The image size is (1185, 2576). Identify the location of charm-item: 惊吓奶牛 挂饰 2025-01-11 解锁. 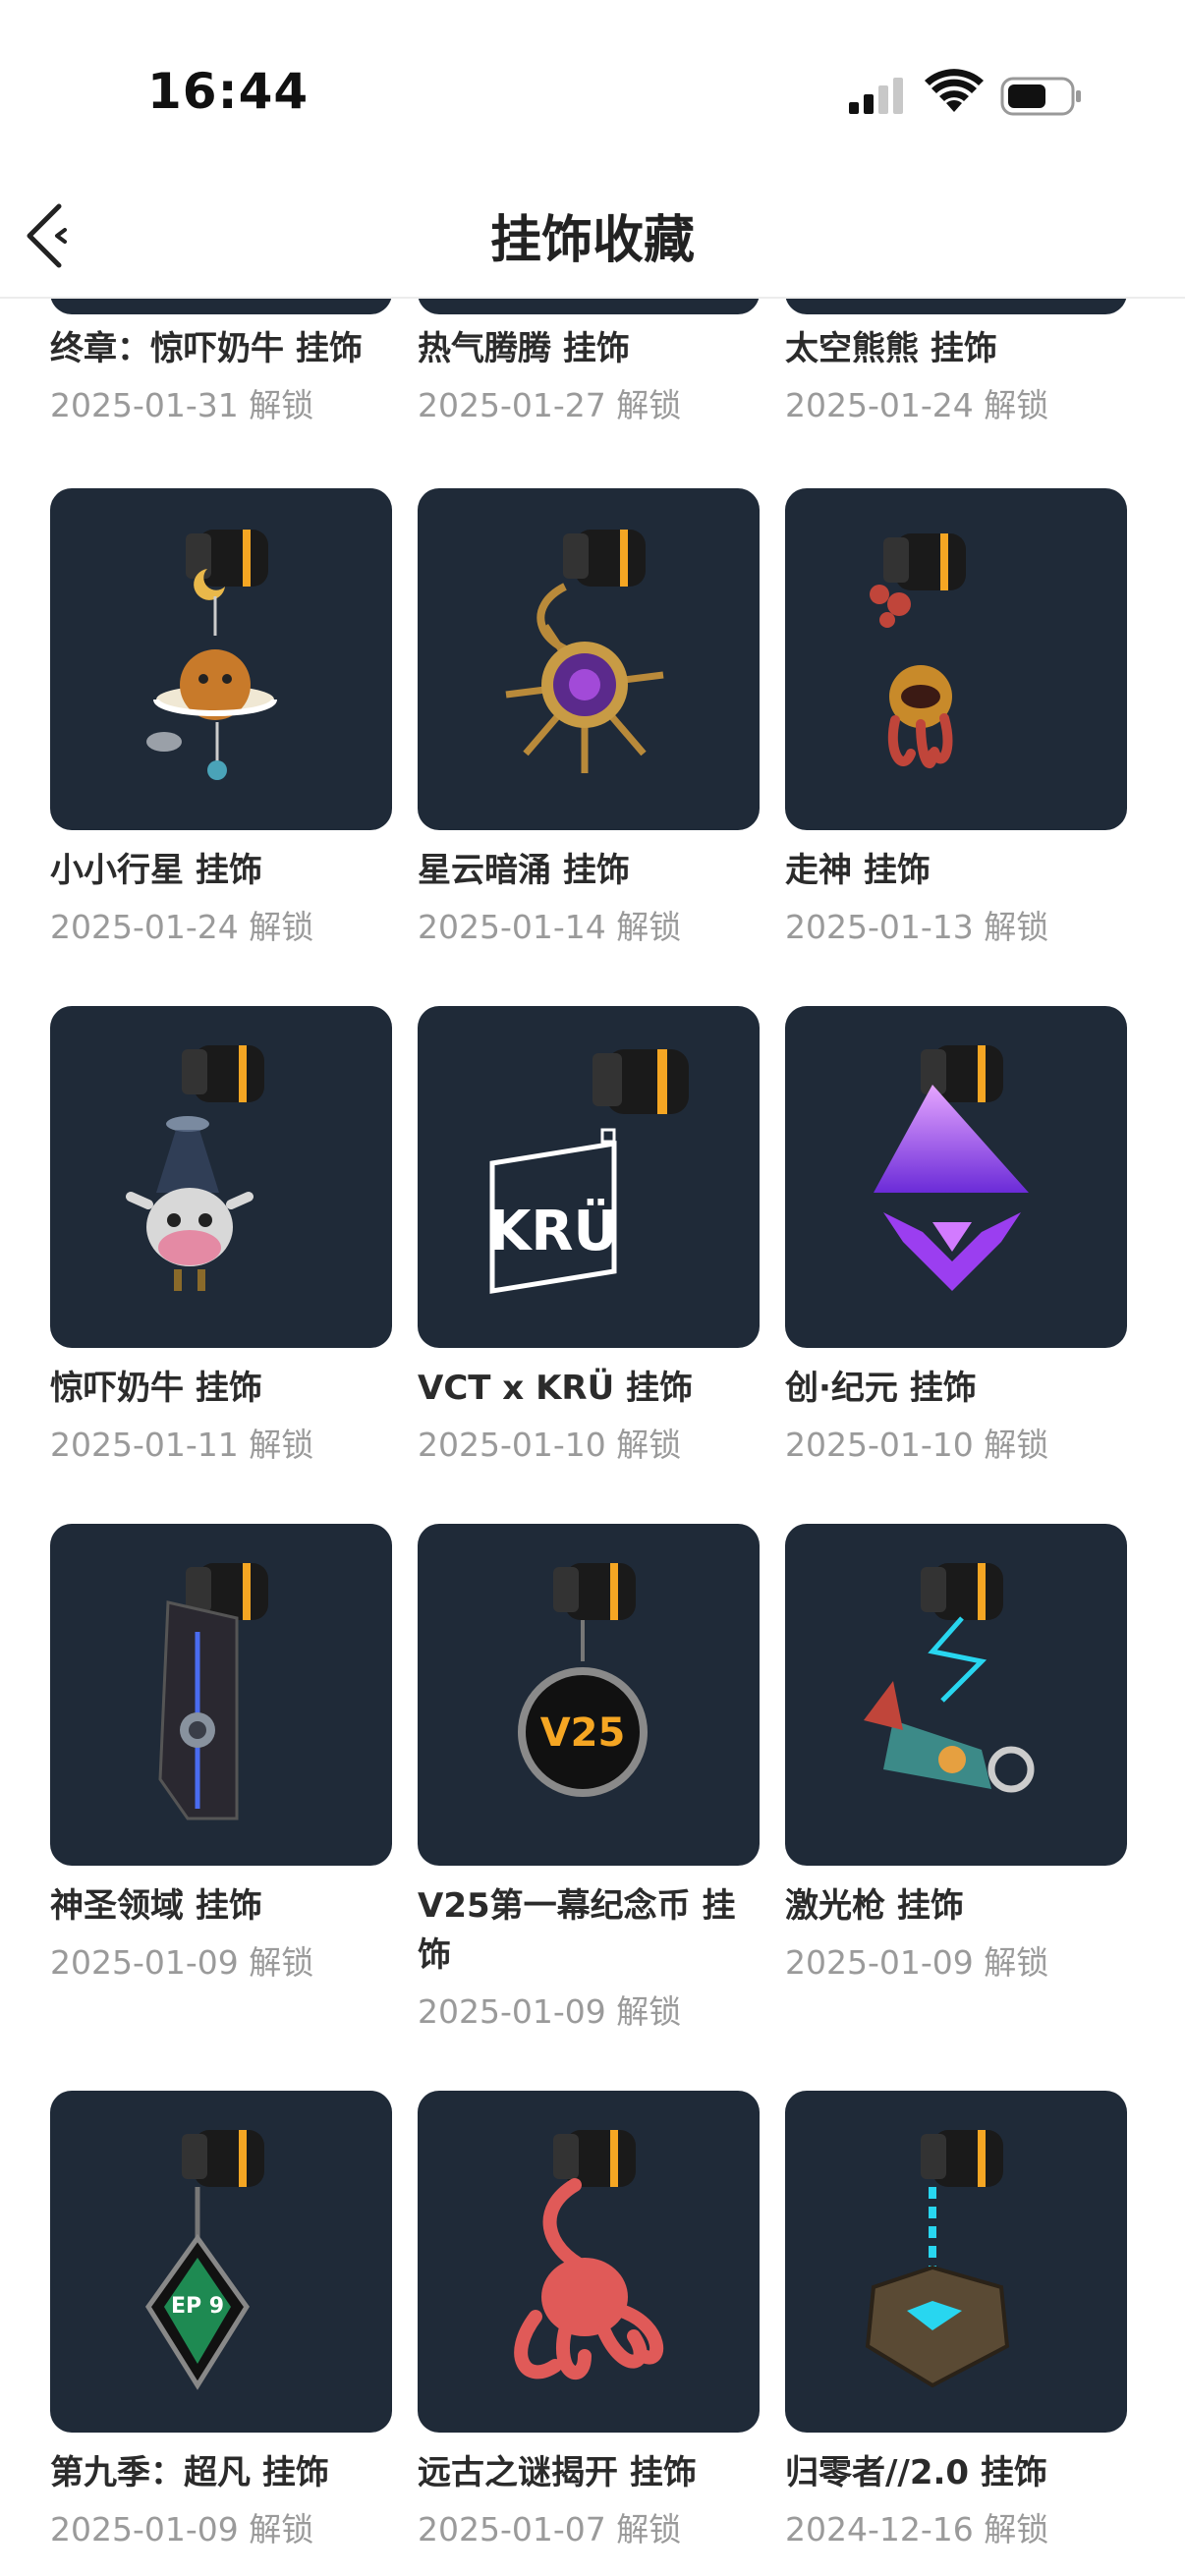
(221, 1238).